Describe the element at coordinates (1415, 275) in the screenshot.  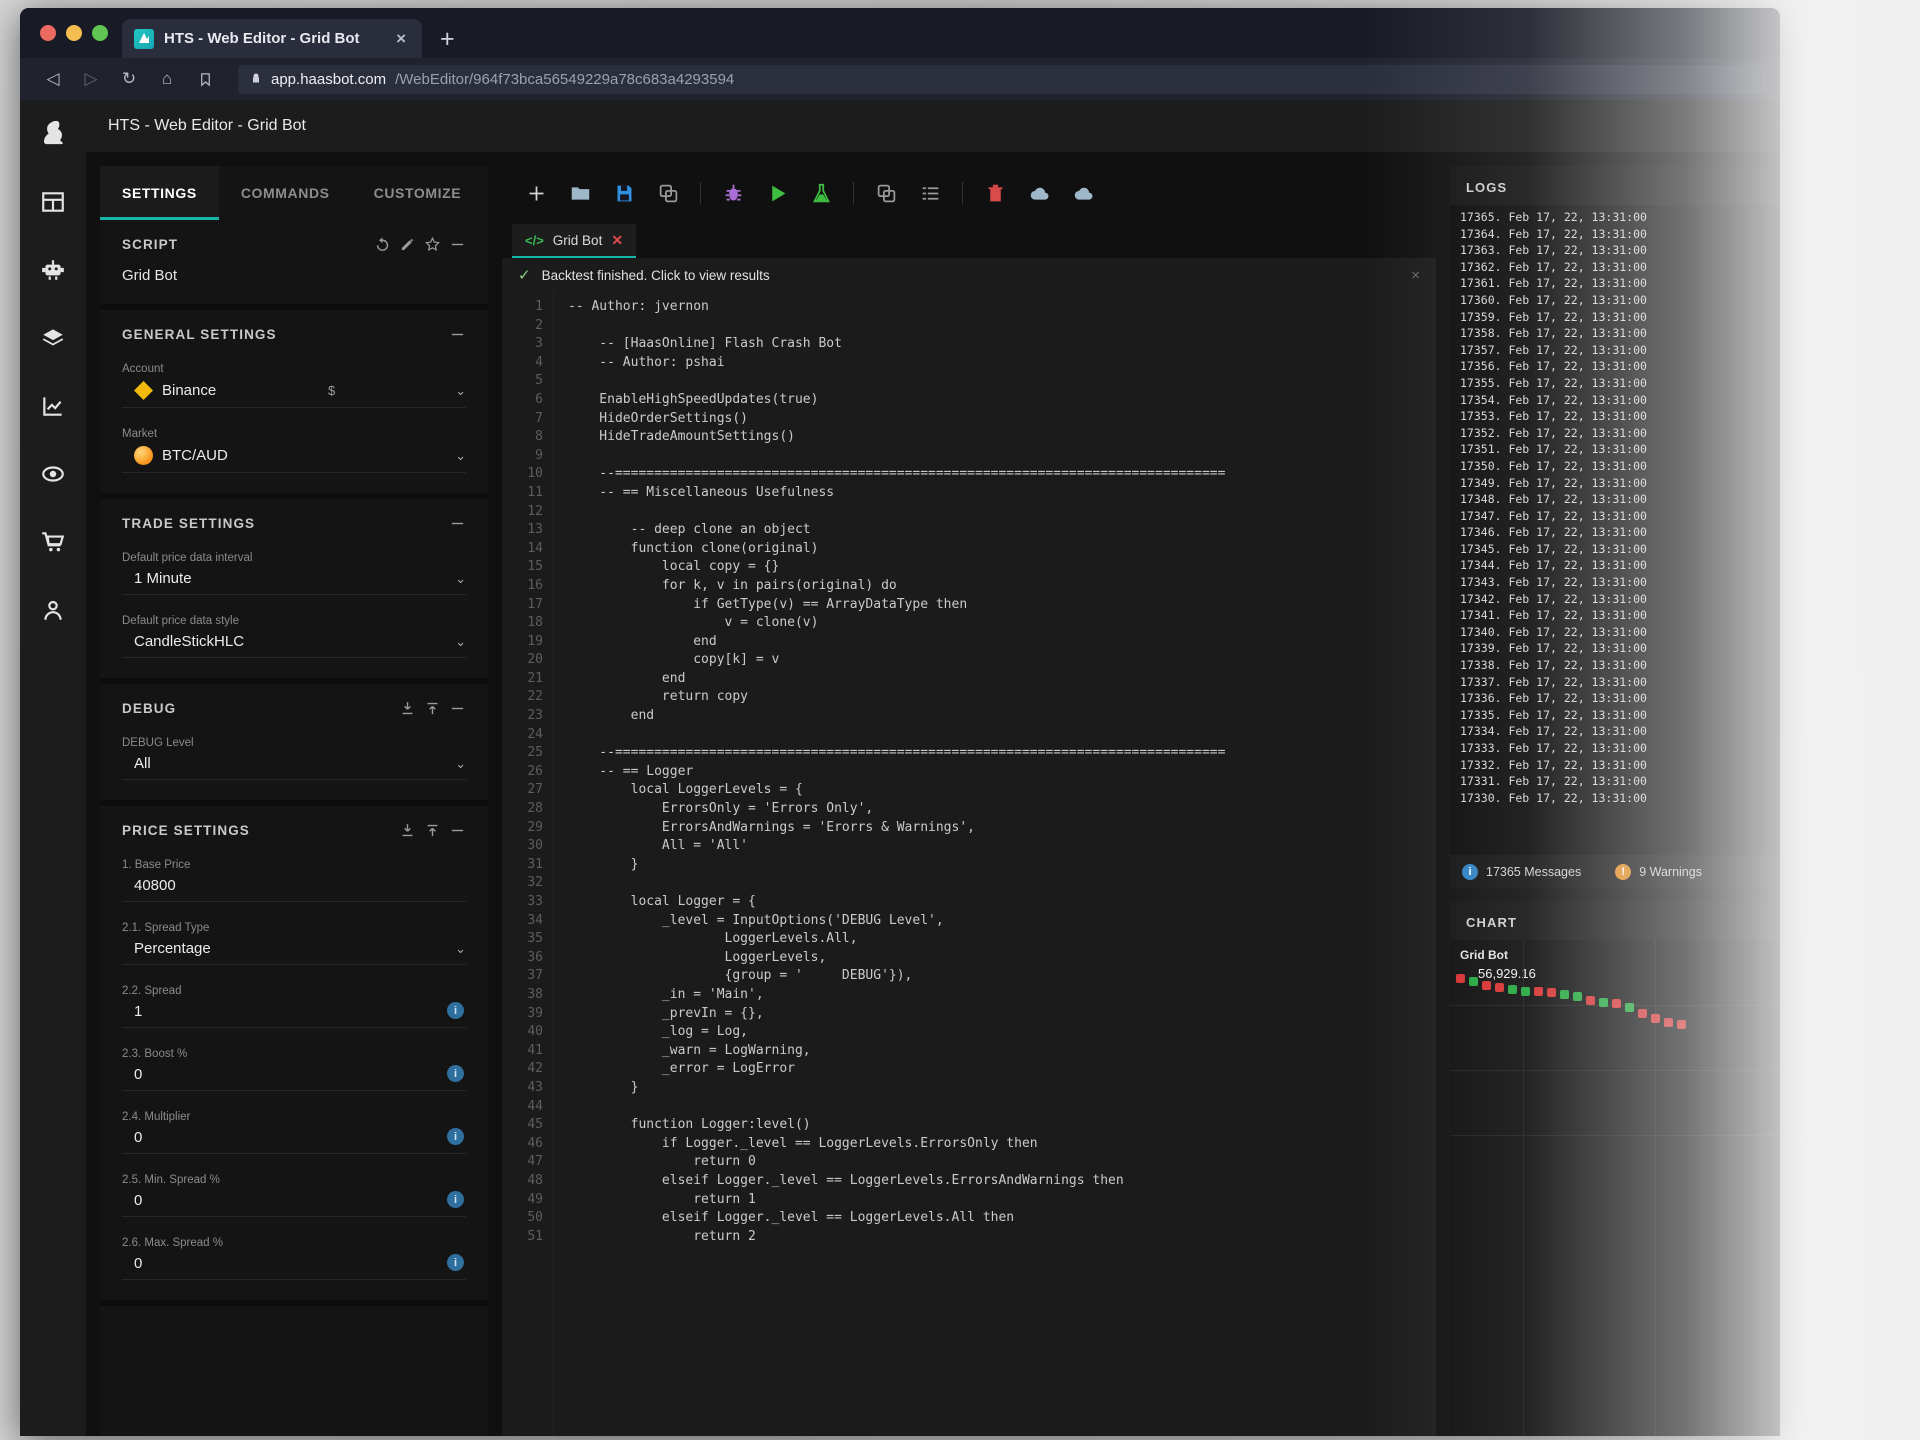
I see `close-icon: ×` at that location.